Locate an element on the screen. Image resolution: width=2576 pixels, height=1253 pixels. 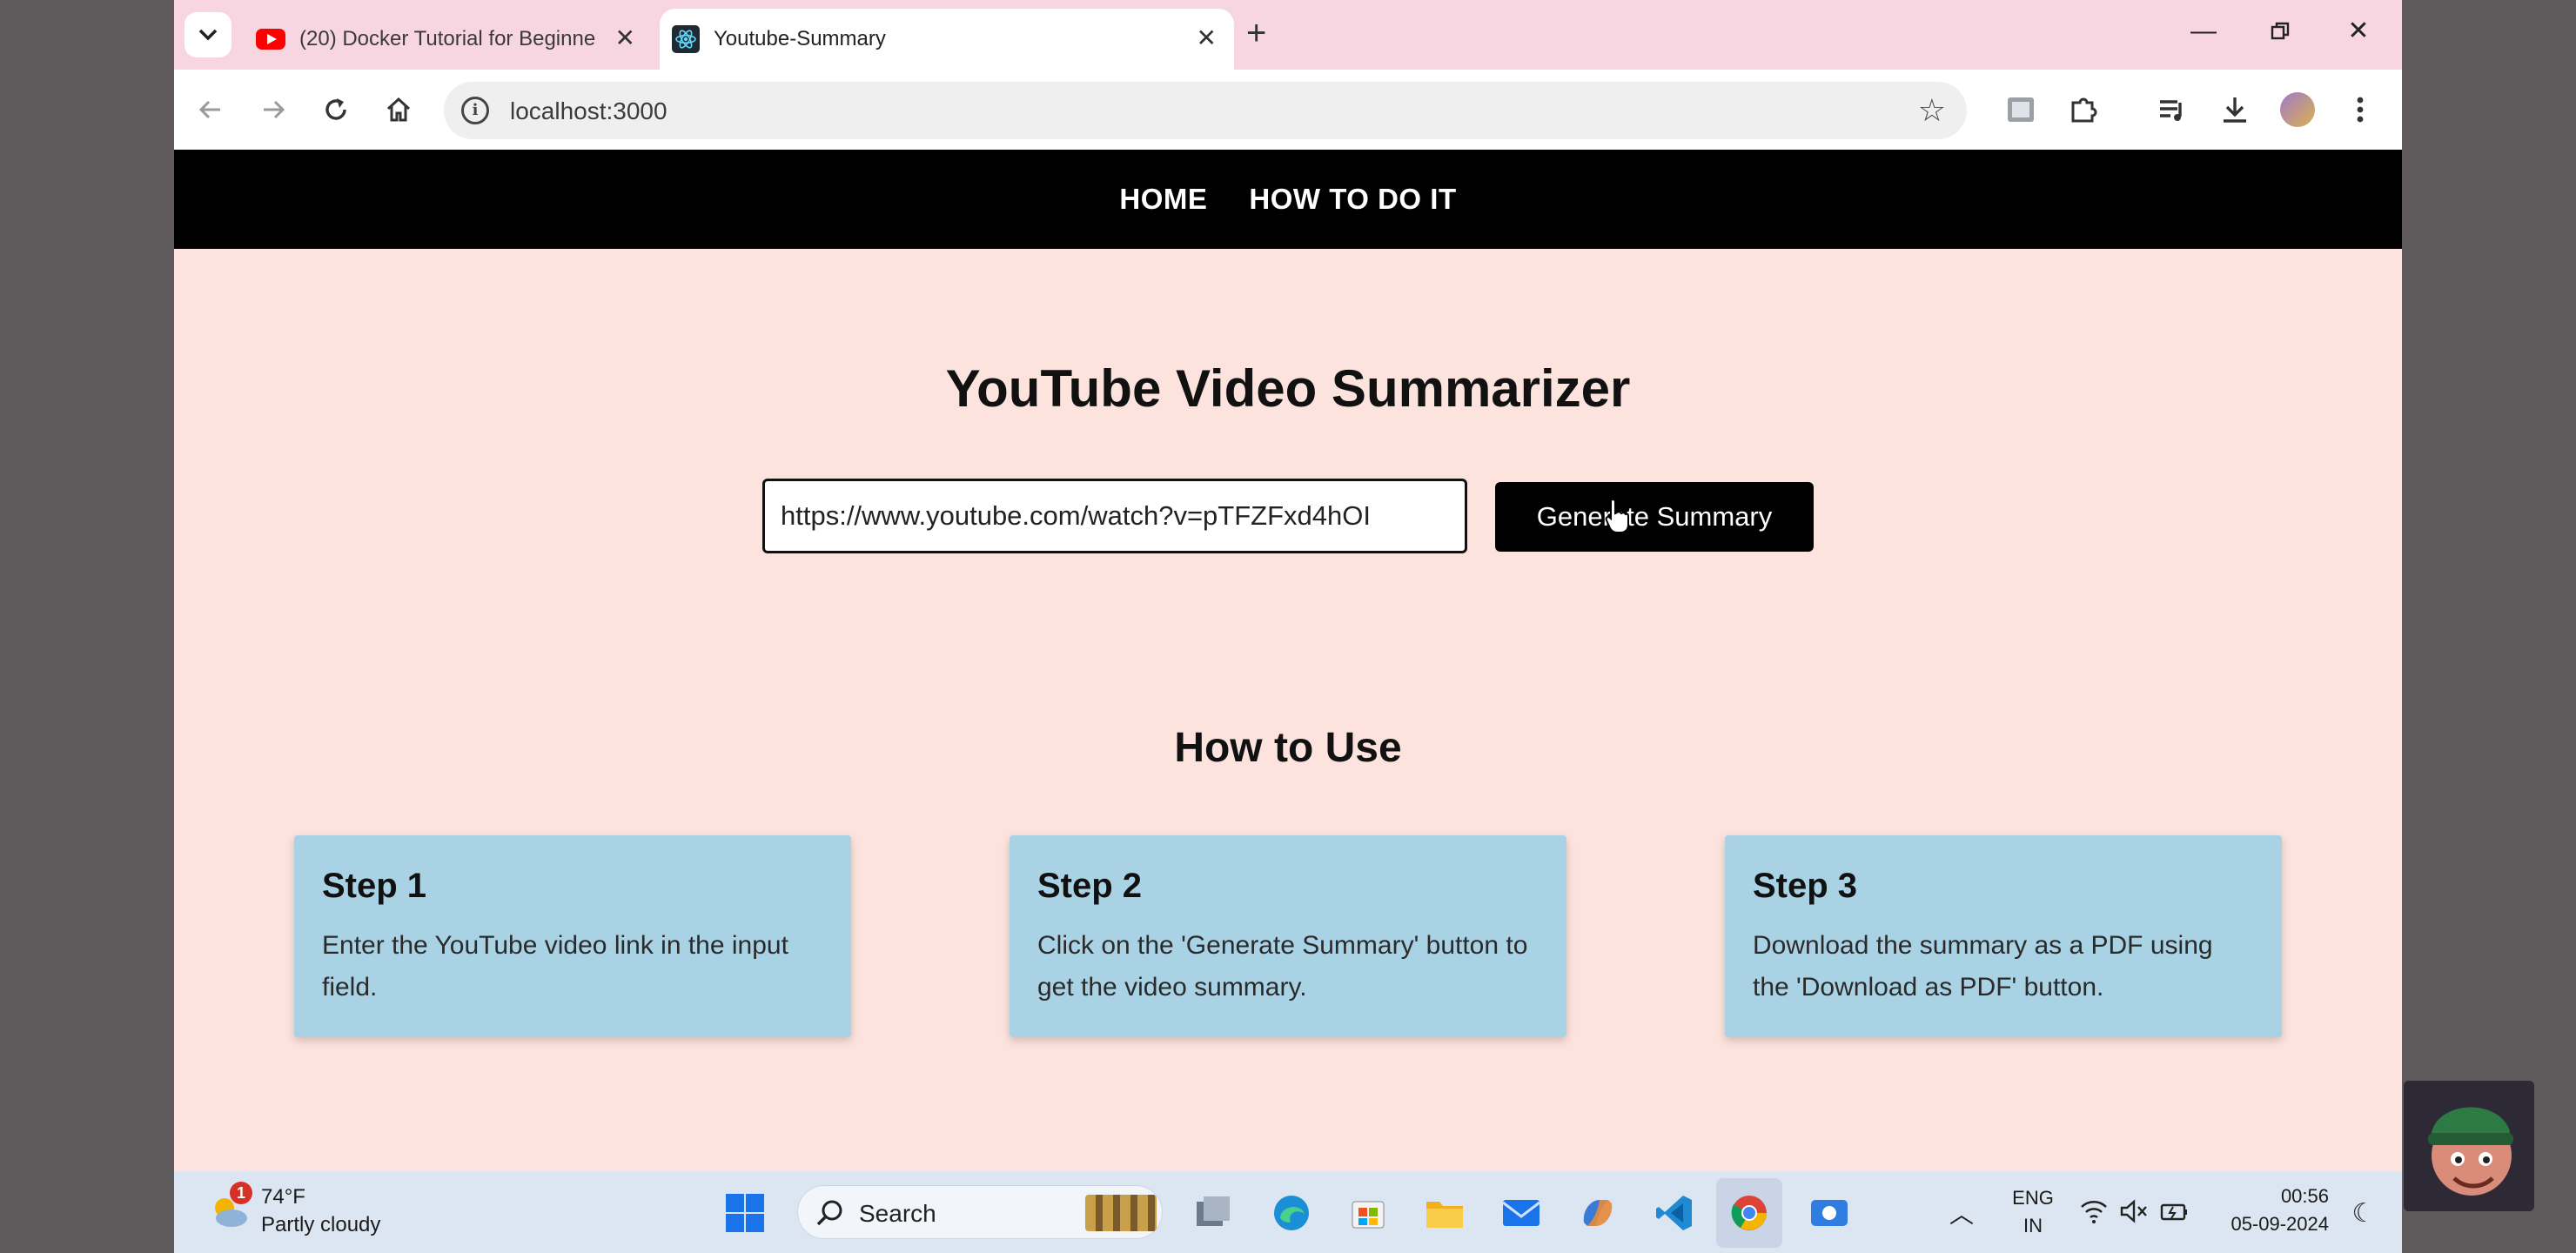
youtube-icon is located at coordinates (270, 39).